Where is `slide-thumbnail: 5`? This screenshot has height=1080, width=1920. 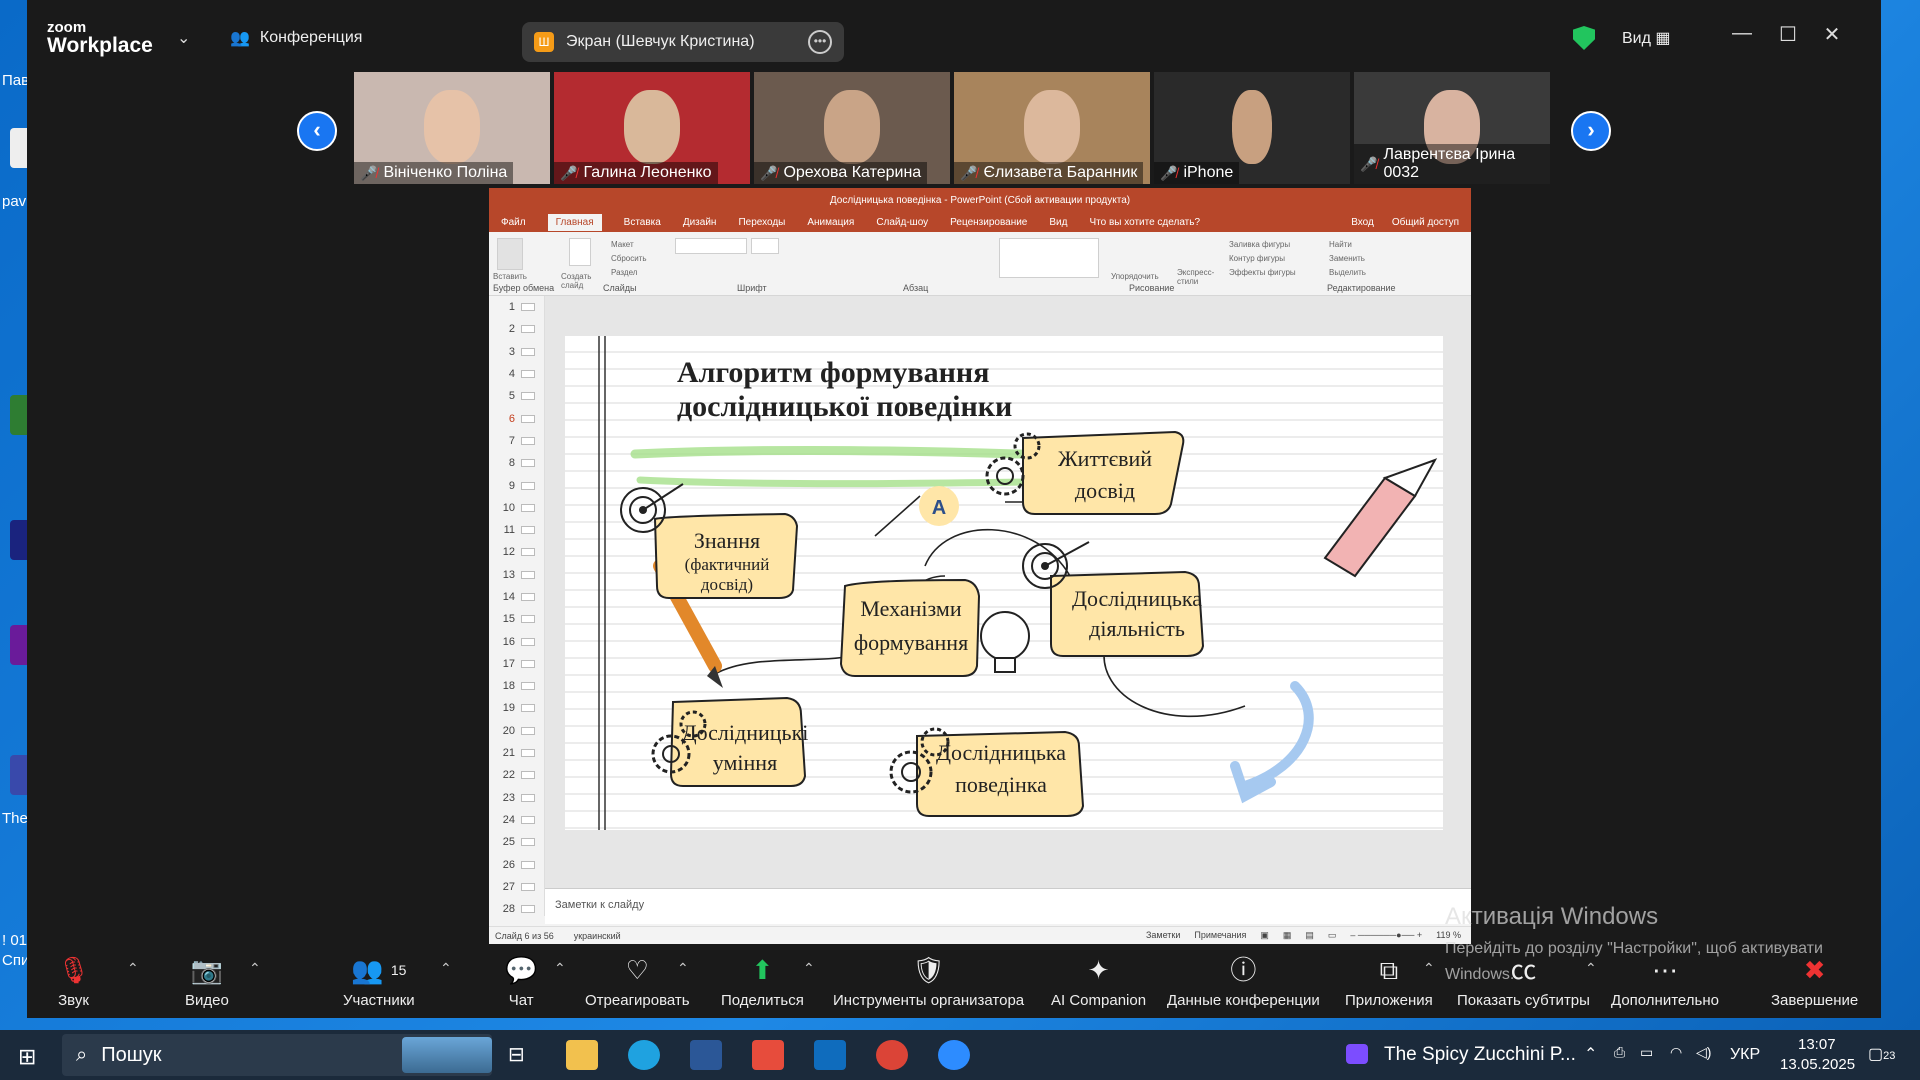
slide-thumbnail: 5 is located at coordinates (516, 396).